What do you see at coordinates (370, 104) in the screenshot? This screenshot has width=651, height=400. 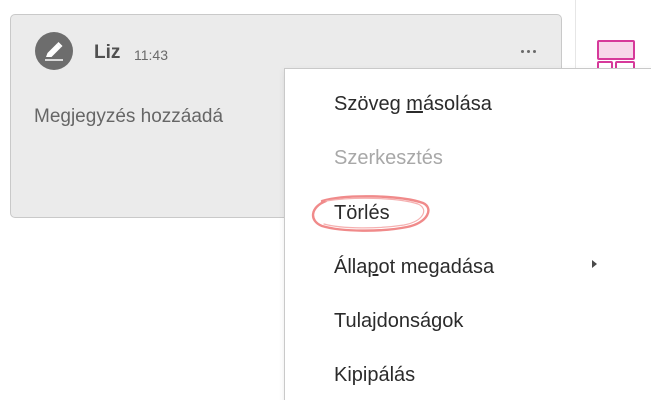 I see `menu-item-copy-text-label: Szöveg` at bounding box center [370, 104].